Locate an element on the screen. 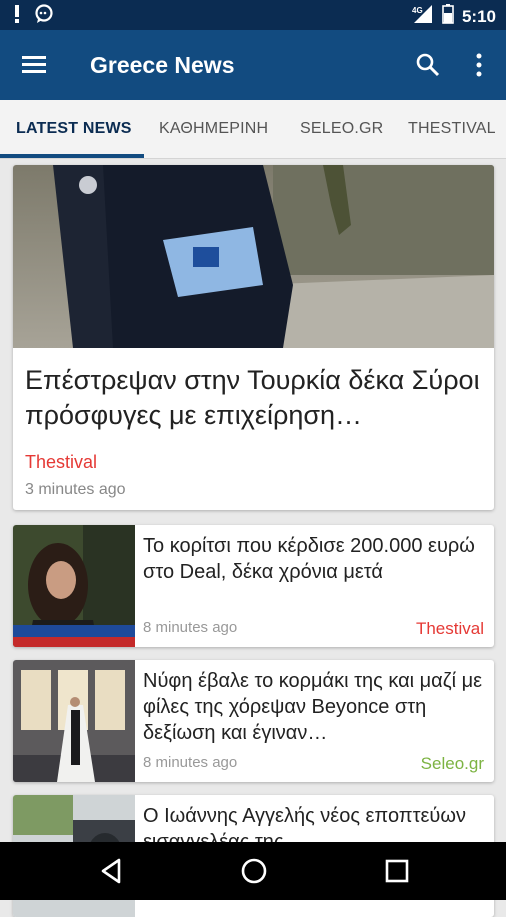 The width and height of the screenshot is (506, 917). tab-seleo: SELEO.GR is located at coordinates (341, 129).